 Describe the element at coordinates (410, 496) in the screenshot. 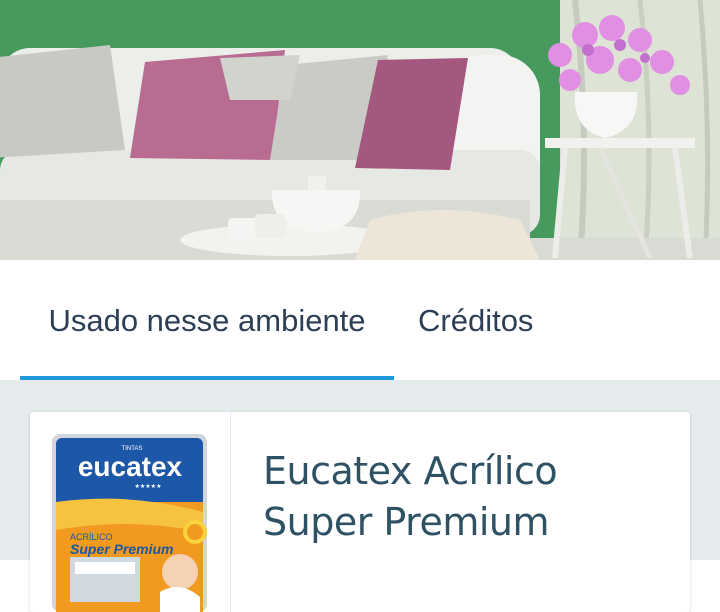

I see `product-name: Eucatex Acrílico Super Premium` at that location.